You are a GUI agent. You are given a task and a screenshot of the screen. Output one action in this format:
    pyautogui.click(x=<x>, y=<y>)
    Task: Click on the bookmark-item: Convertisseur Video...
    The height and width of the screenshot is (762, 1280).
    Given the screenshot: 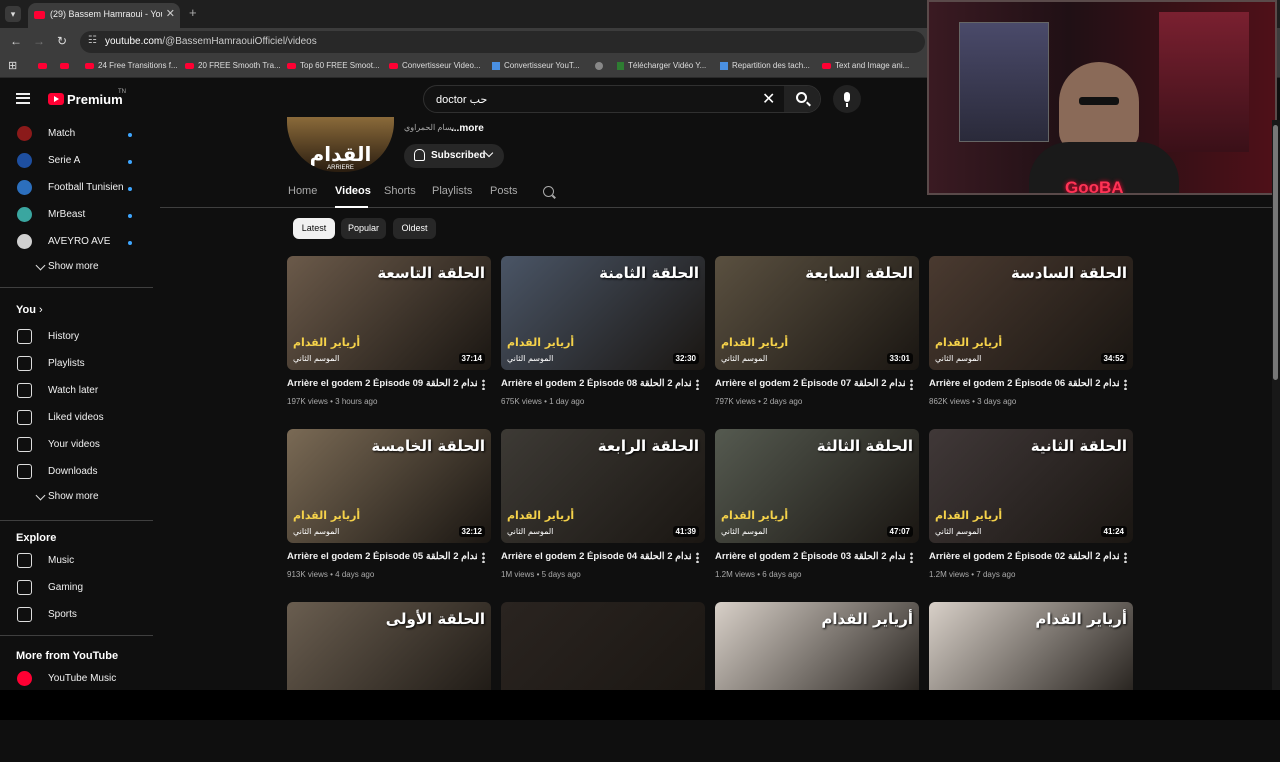 What is the action you would take?
    pyautogui.click(x=435, y=65)
    